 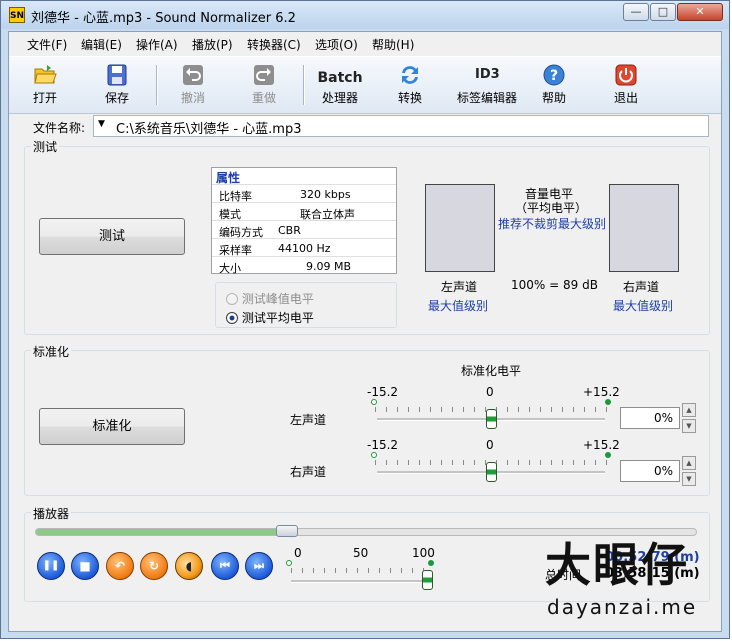 I want to click on replay-button: ↶, so click(x=120, y=566).